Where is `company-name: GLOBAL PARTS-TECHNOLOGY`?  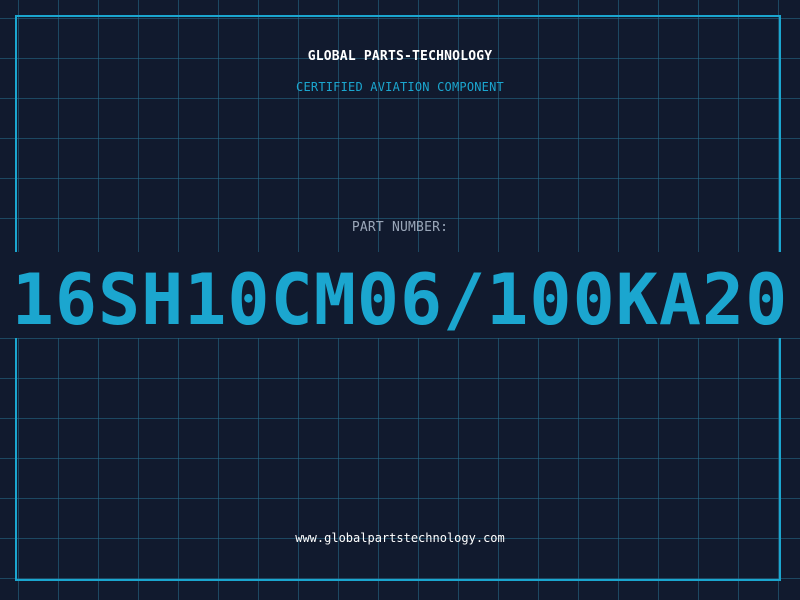
company-name: GLOBAL PARTS-TECHNOLOGY is located at coordinates (400, 56).